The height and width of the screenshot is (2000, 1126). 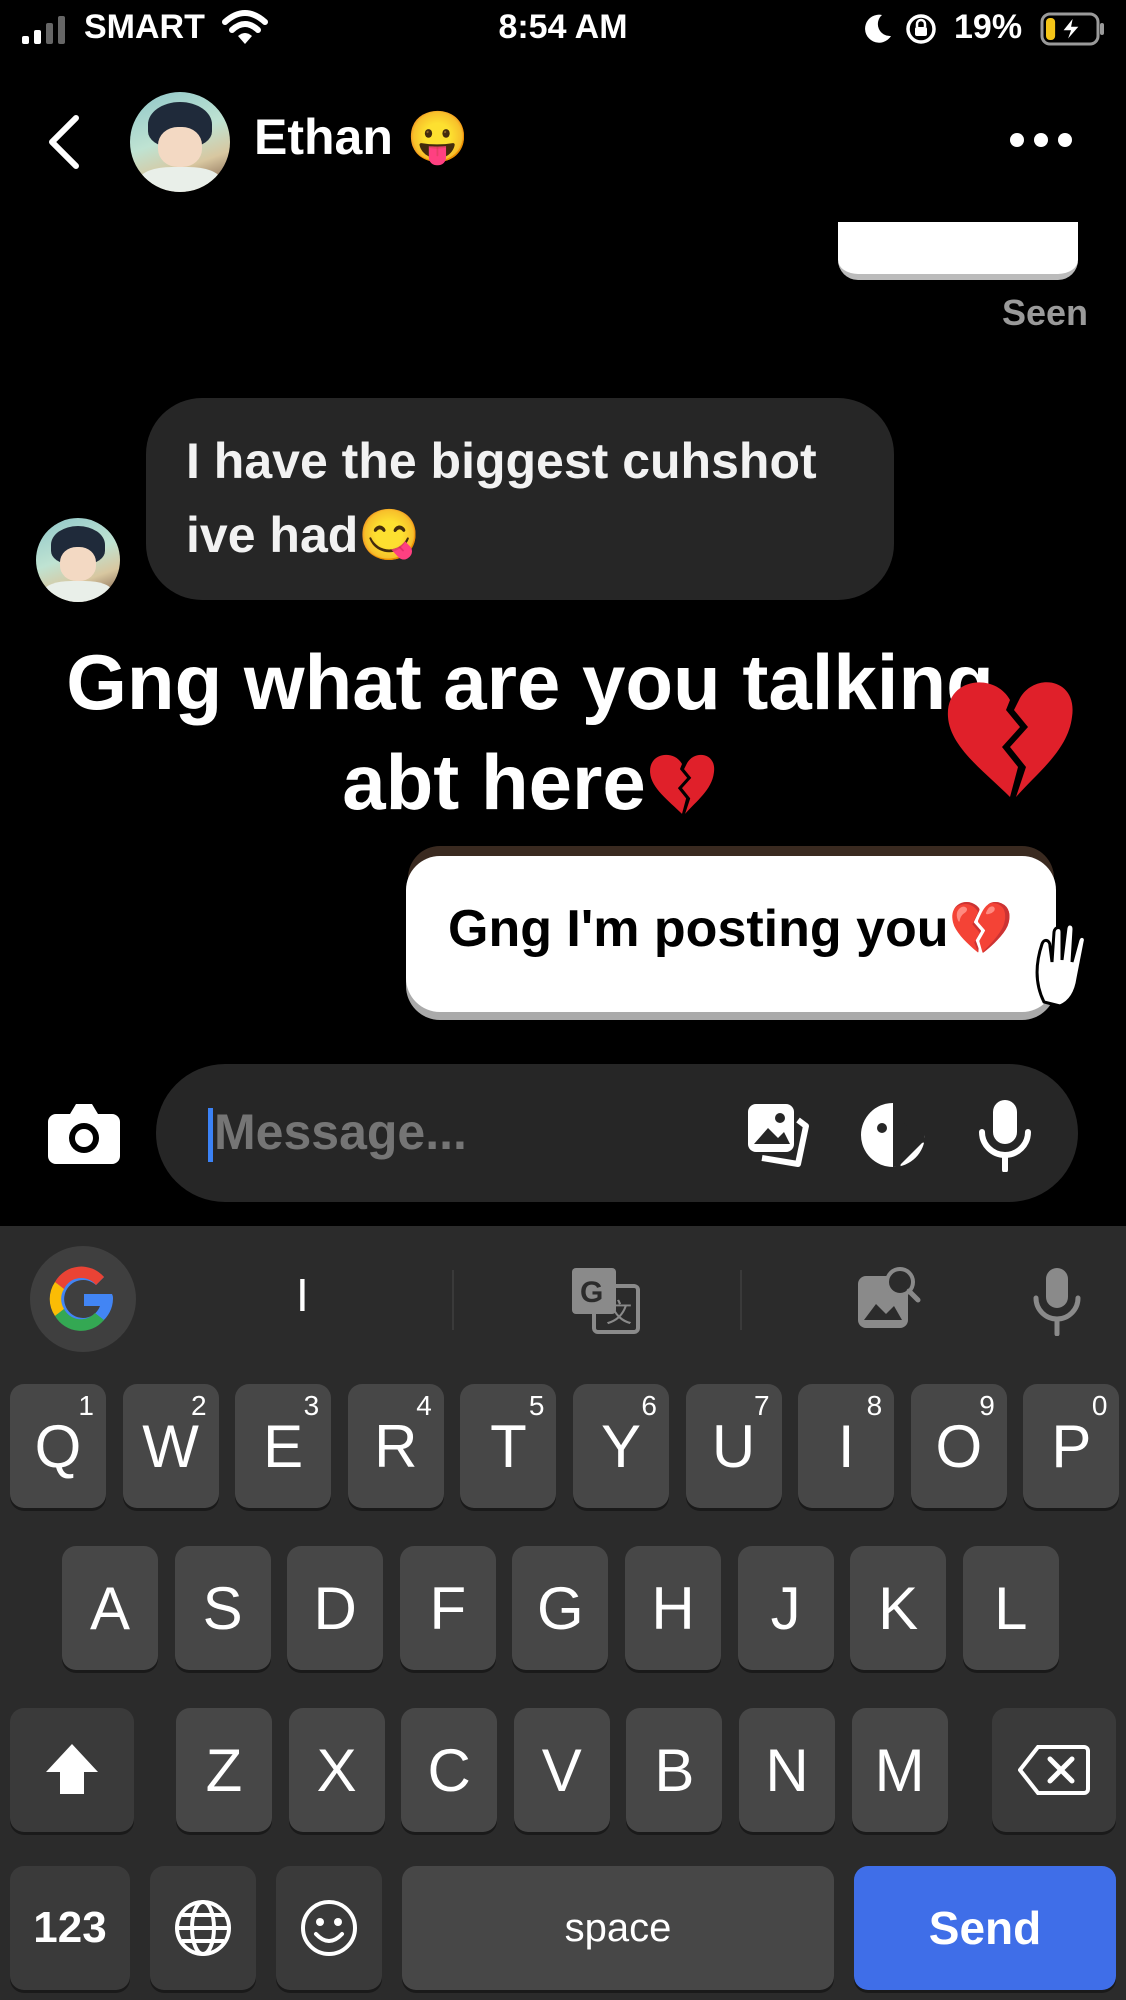 I want to click on message-avatar, so click(x=78, y=560).